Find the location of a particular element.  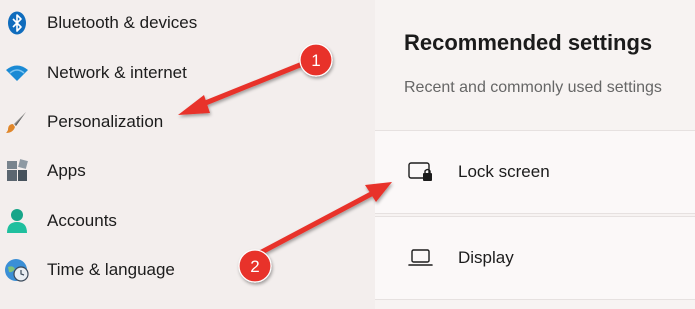

sidebar-item-network-internet: Network & internet is located at coordinates (180, 73).